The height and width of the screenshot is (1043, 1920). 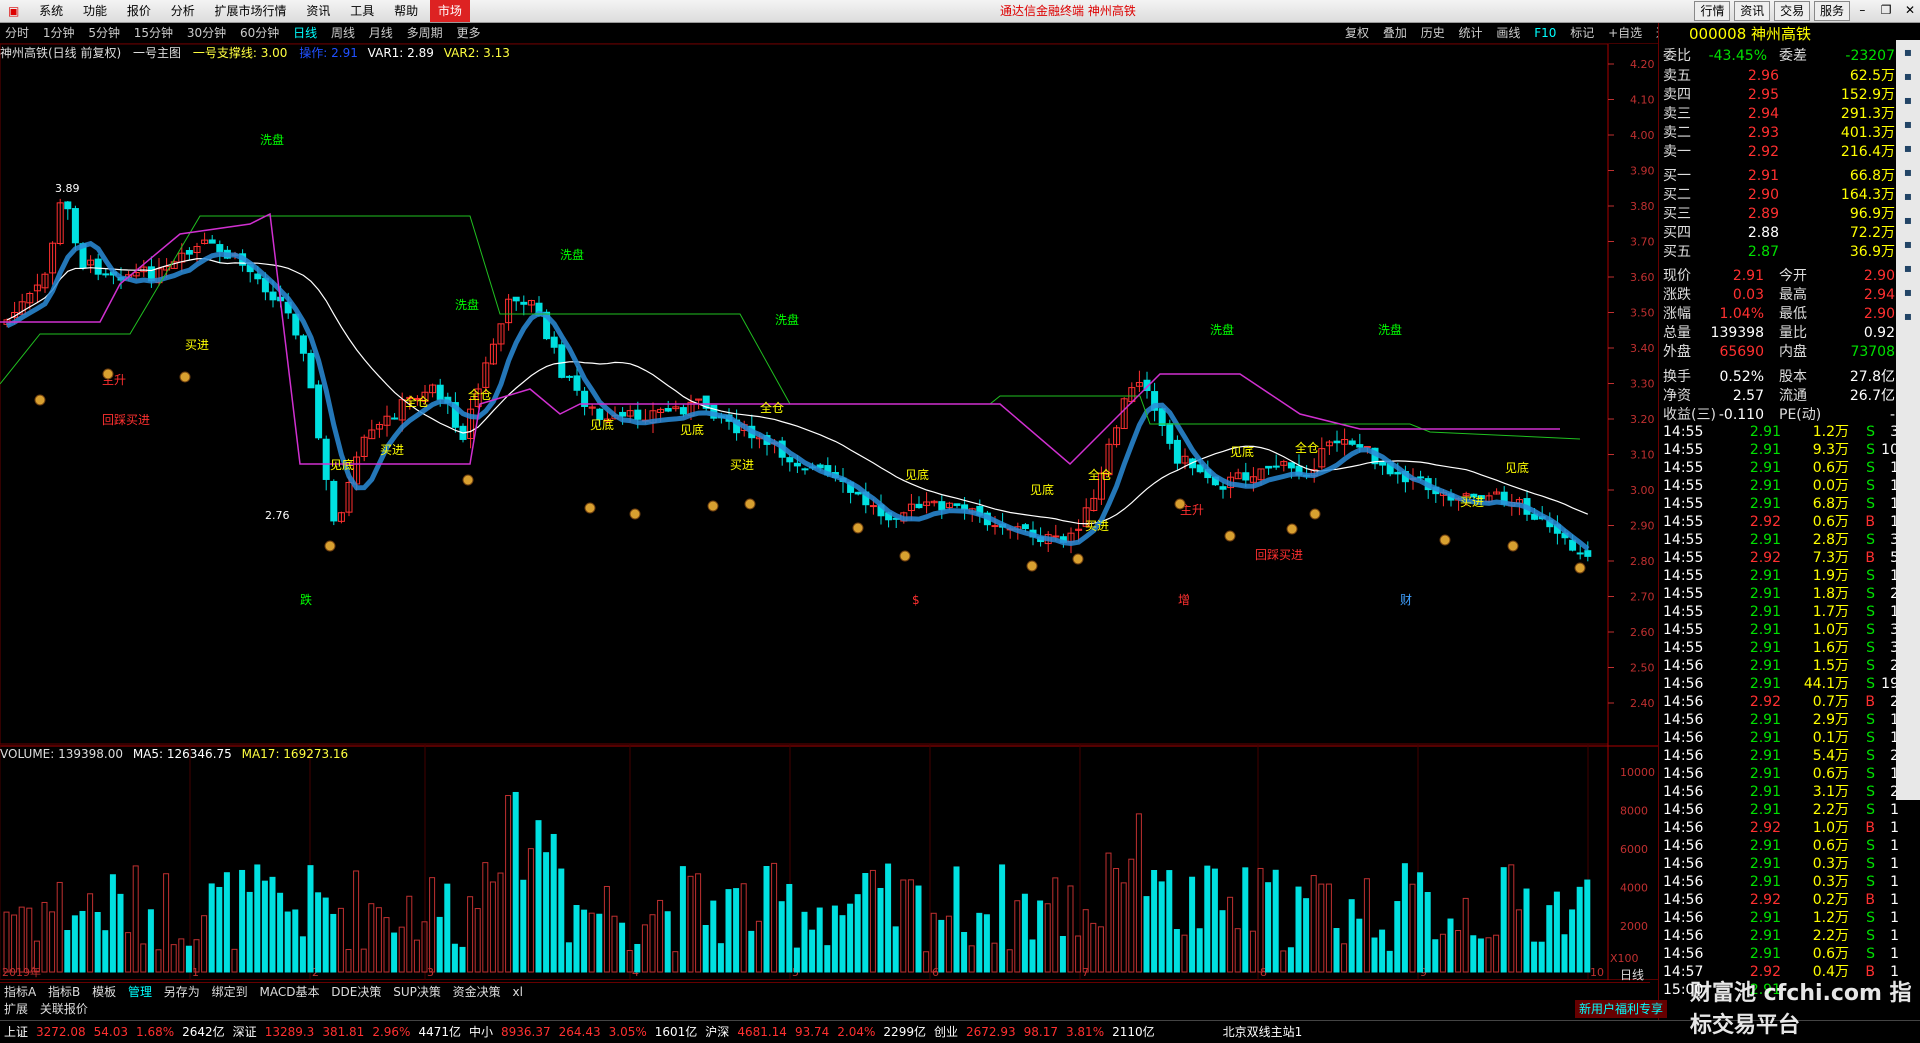 What do you see at coordinates (139, 11) in the screenshot?
I see `menu-quote: 报价` at bounding box center [139, 11].